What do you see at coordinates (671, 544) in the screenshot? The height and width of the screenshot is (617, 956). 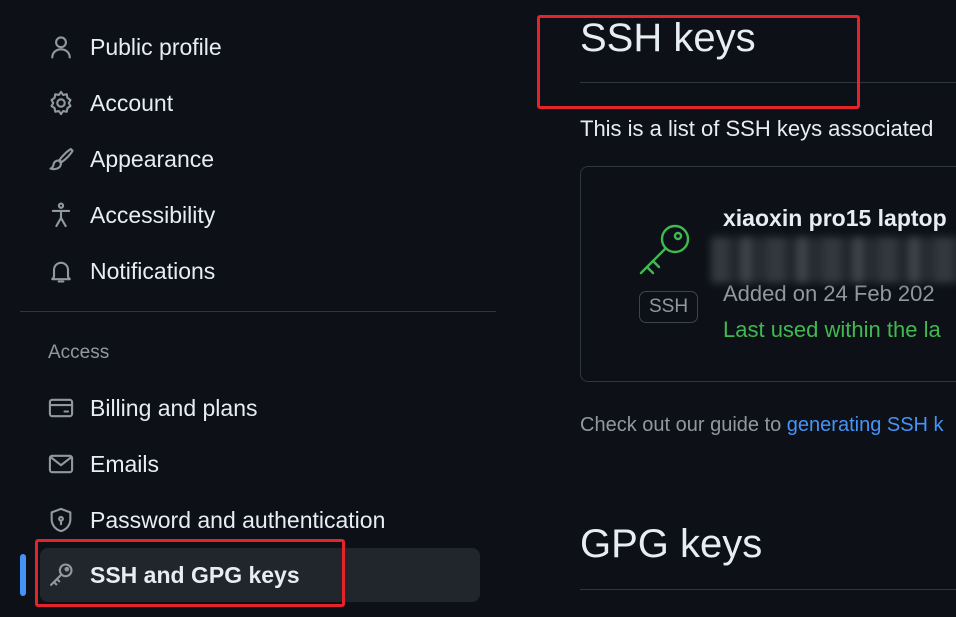 I see `gpg-keys-heading: GPG keys` at bounding box center [671, 544].